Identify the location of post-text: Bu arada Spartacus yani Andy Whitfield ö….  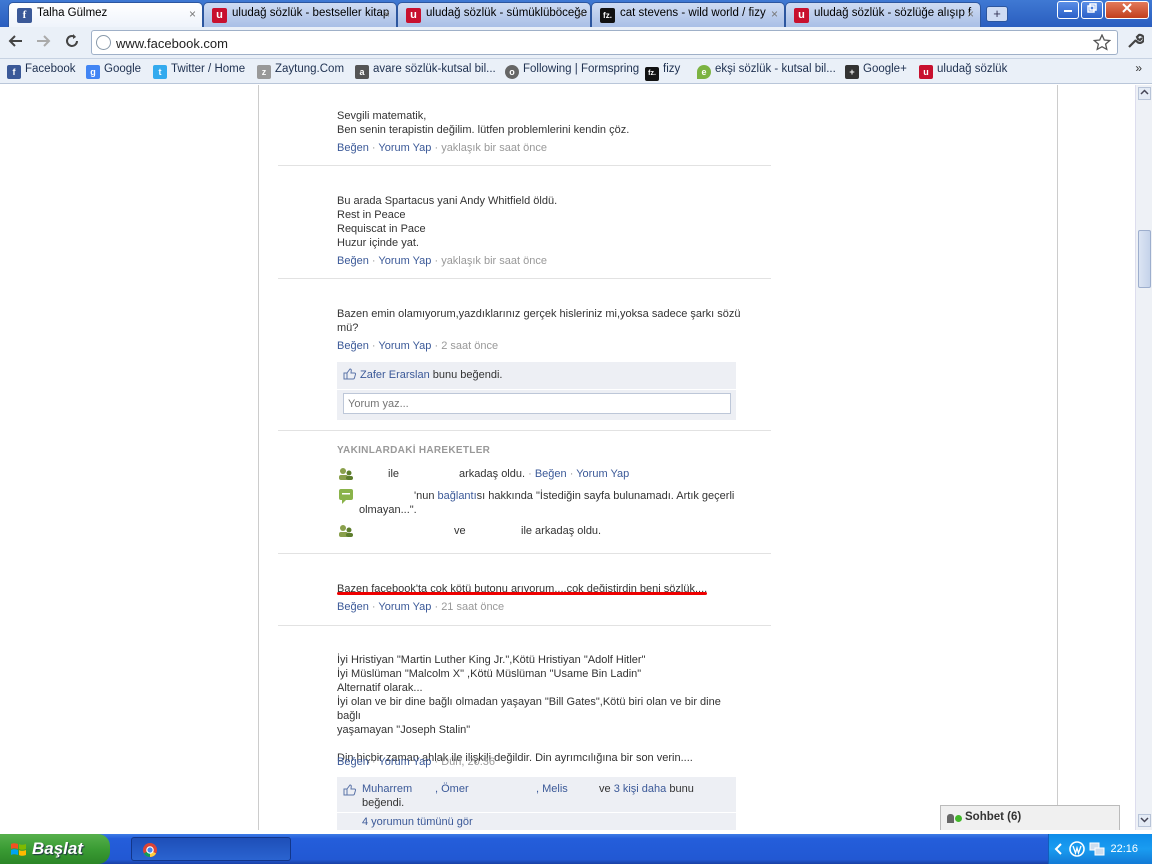
(542, 222).